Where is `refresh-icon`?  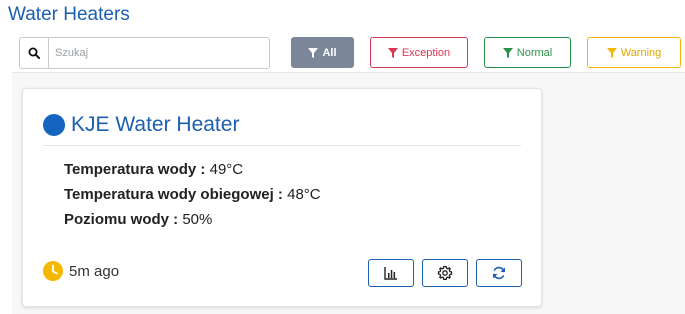
refresh-icon is located at coordinates (499, 273).